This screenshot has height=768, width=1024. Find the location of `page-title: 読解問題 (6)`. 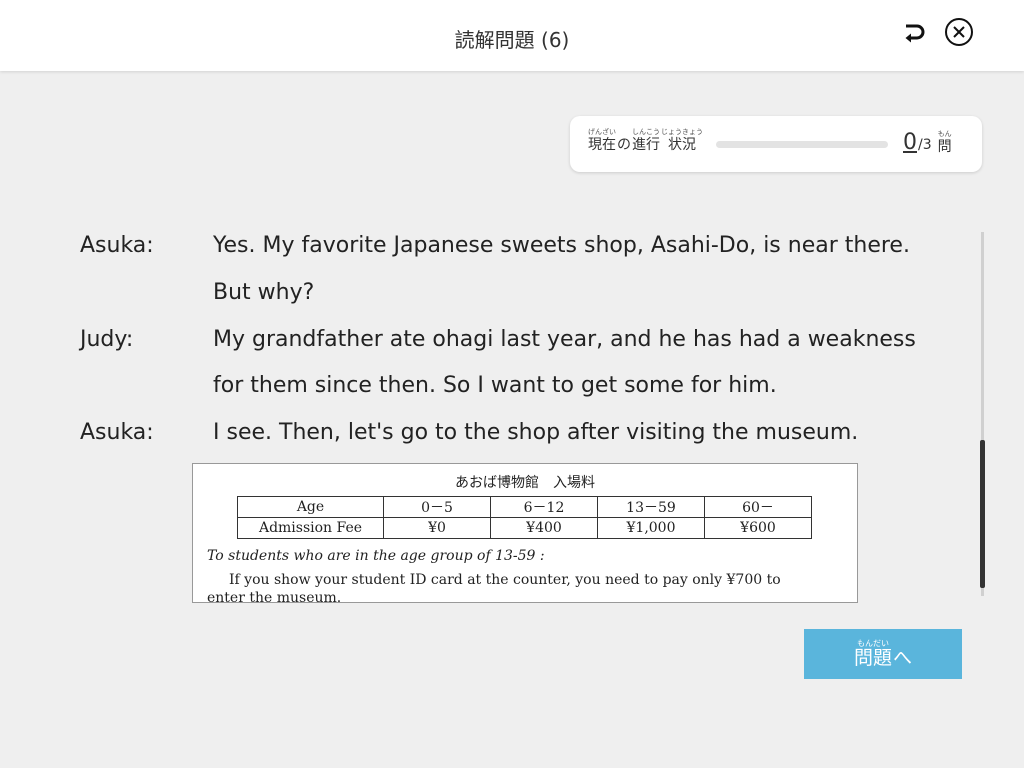

page-title: 読解問題 (6) is located at coordinates (512, 40).